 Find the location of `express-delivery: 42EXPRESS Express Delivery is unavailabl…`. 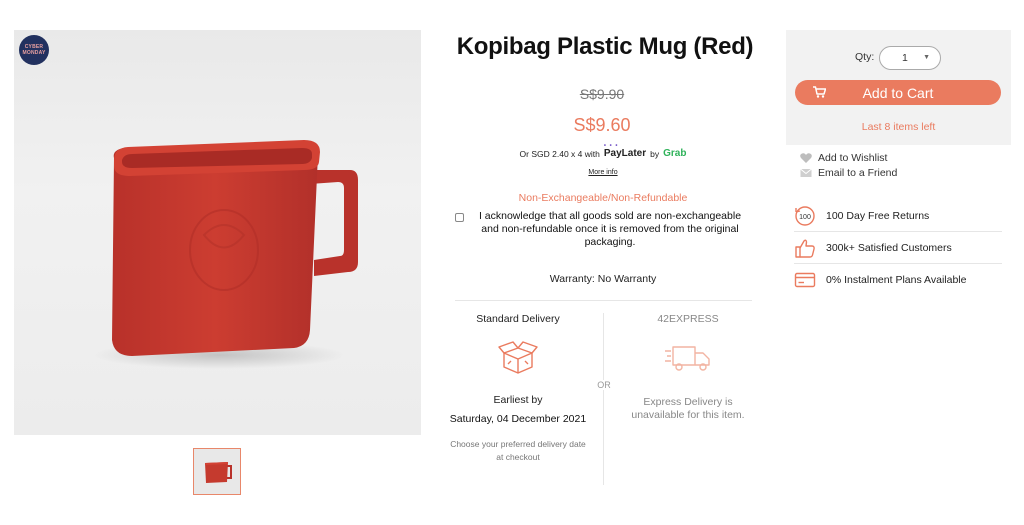

express-delivery: 42EXPRESS Express Delivery is unavailabl… is located at coordinates (688, 367).